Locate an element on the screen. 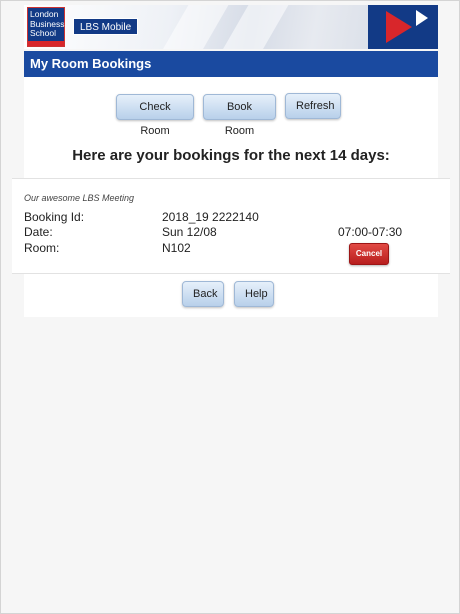 The height and width of the screenshot is (614, 460). help-button: Help is located at coordinates (254, 294).